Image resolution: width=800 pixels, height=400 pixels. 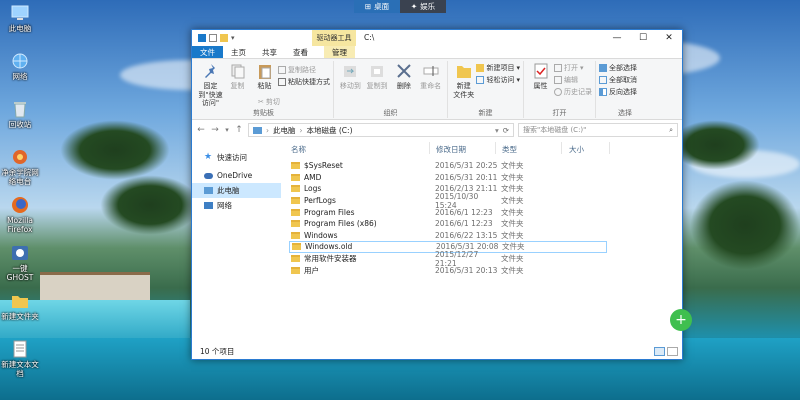 I want to click on column-type: 类型, so click(x=509, y=149).